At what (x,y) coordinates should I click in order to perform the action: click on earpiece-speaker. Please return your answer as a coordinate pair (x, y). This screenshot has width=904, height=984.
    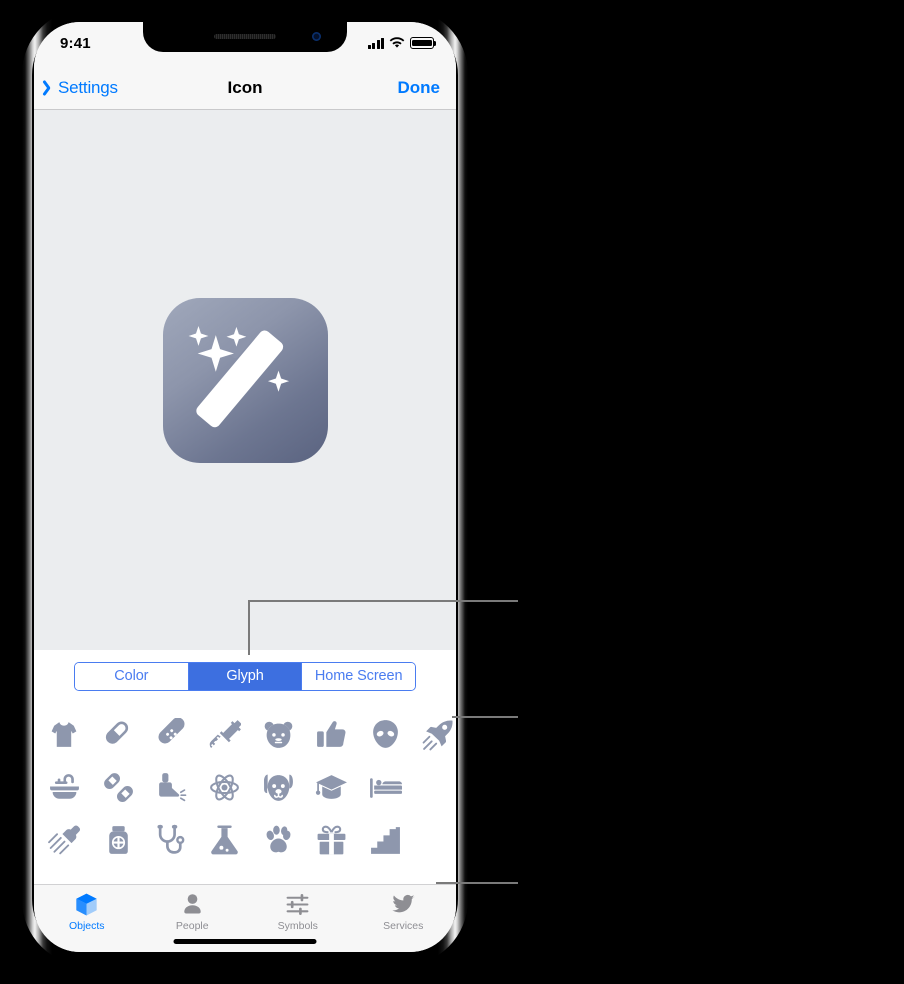
    Looking at the image, I should click on (245, 36).